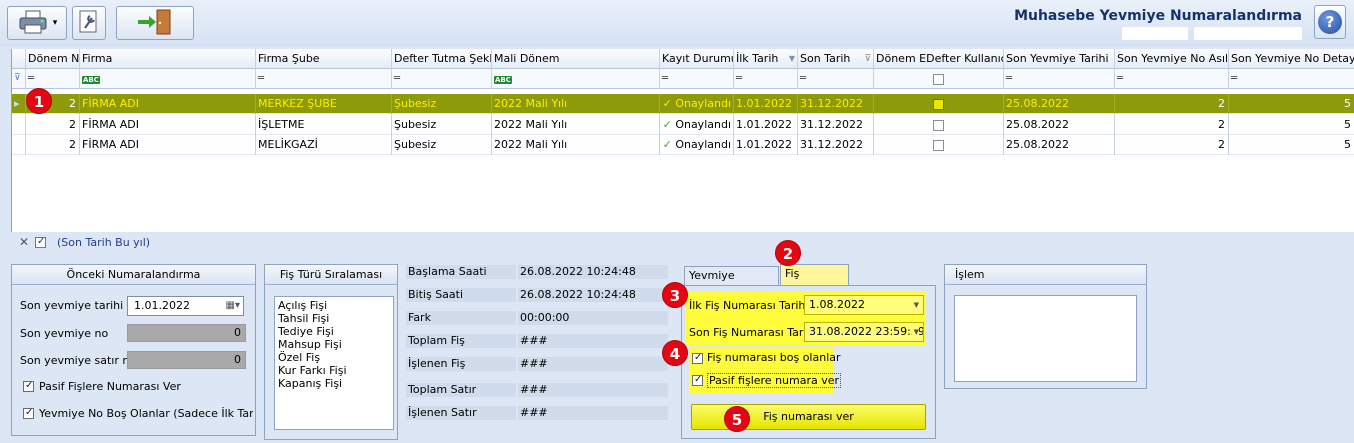 Image resolution: width=1354 pixels, height=443 pixels. Describe the element at coordinates (103, 242) in the screenshot. I see `active-filter-text: (Son Tarih Bu yıl)` at that location.